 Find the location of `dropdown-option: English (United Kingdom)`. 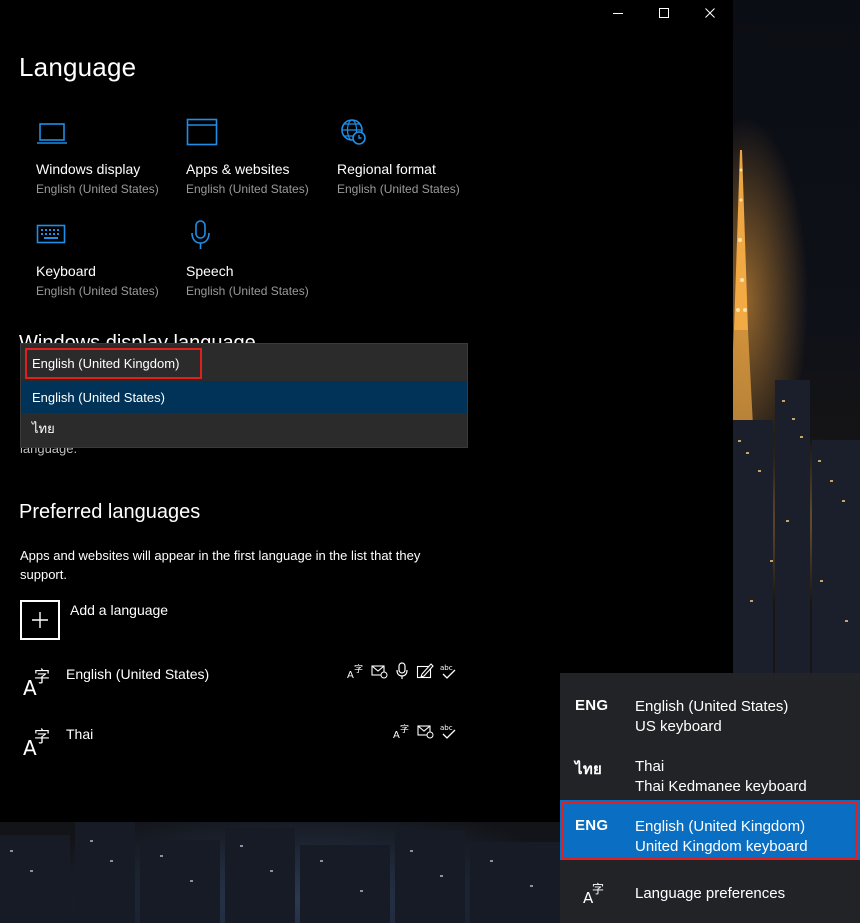

dropdown-option: English (United Kingdom) is located at coordinates (244, 363).